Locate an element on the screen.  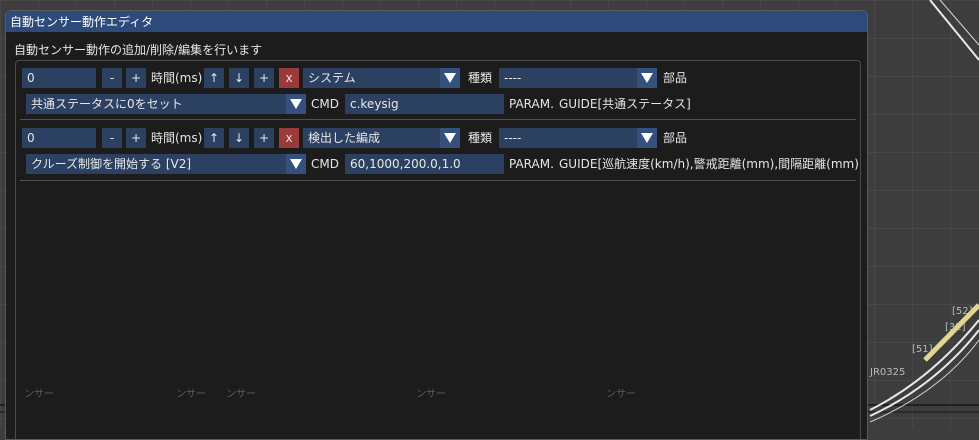
action-row-1-command: 共通ステータスに0をセット CMD PARAM. GUIDE[共通ステータス] is located at coordinates (438, 107).